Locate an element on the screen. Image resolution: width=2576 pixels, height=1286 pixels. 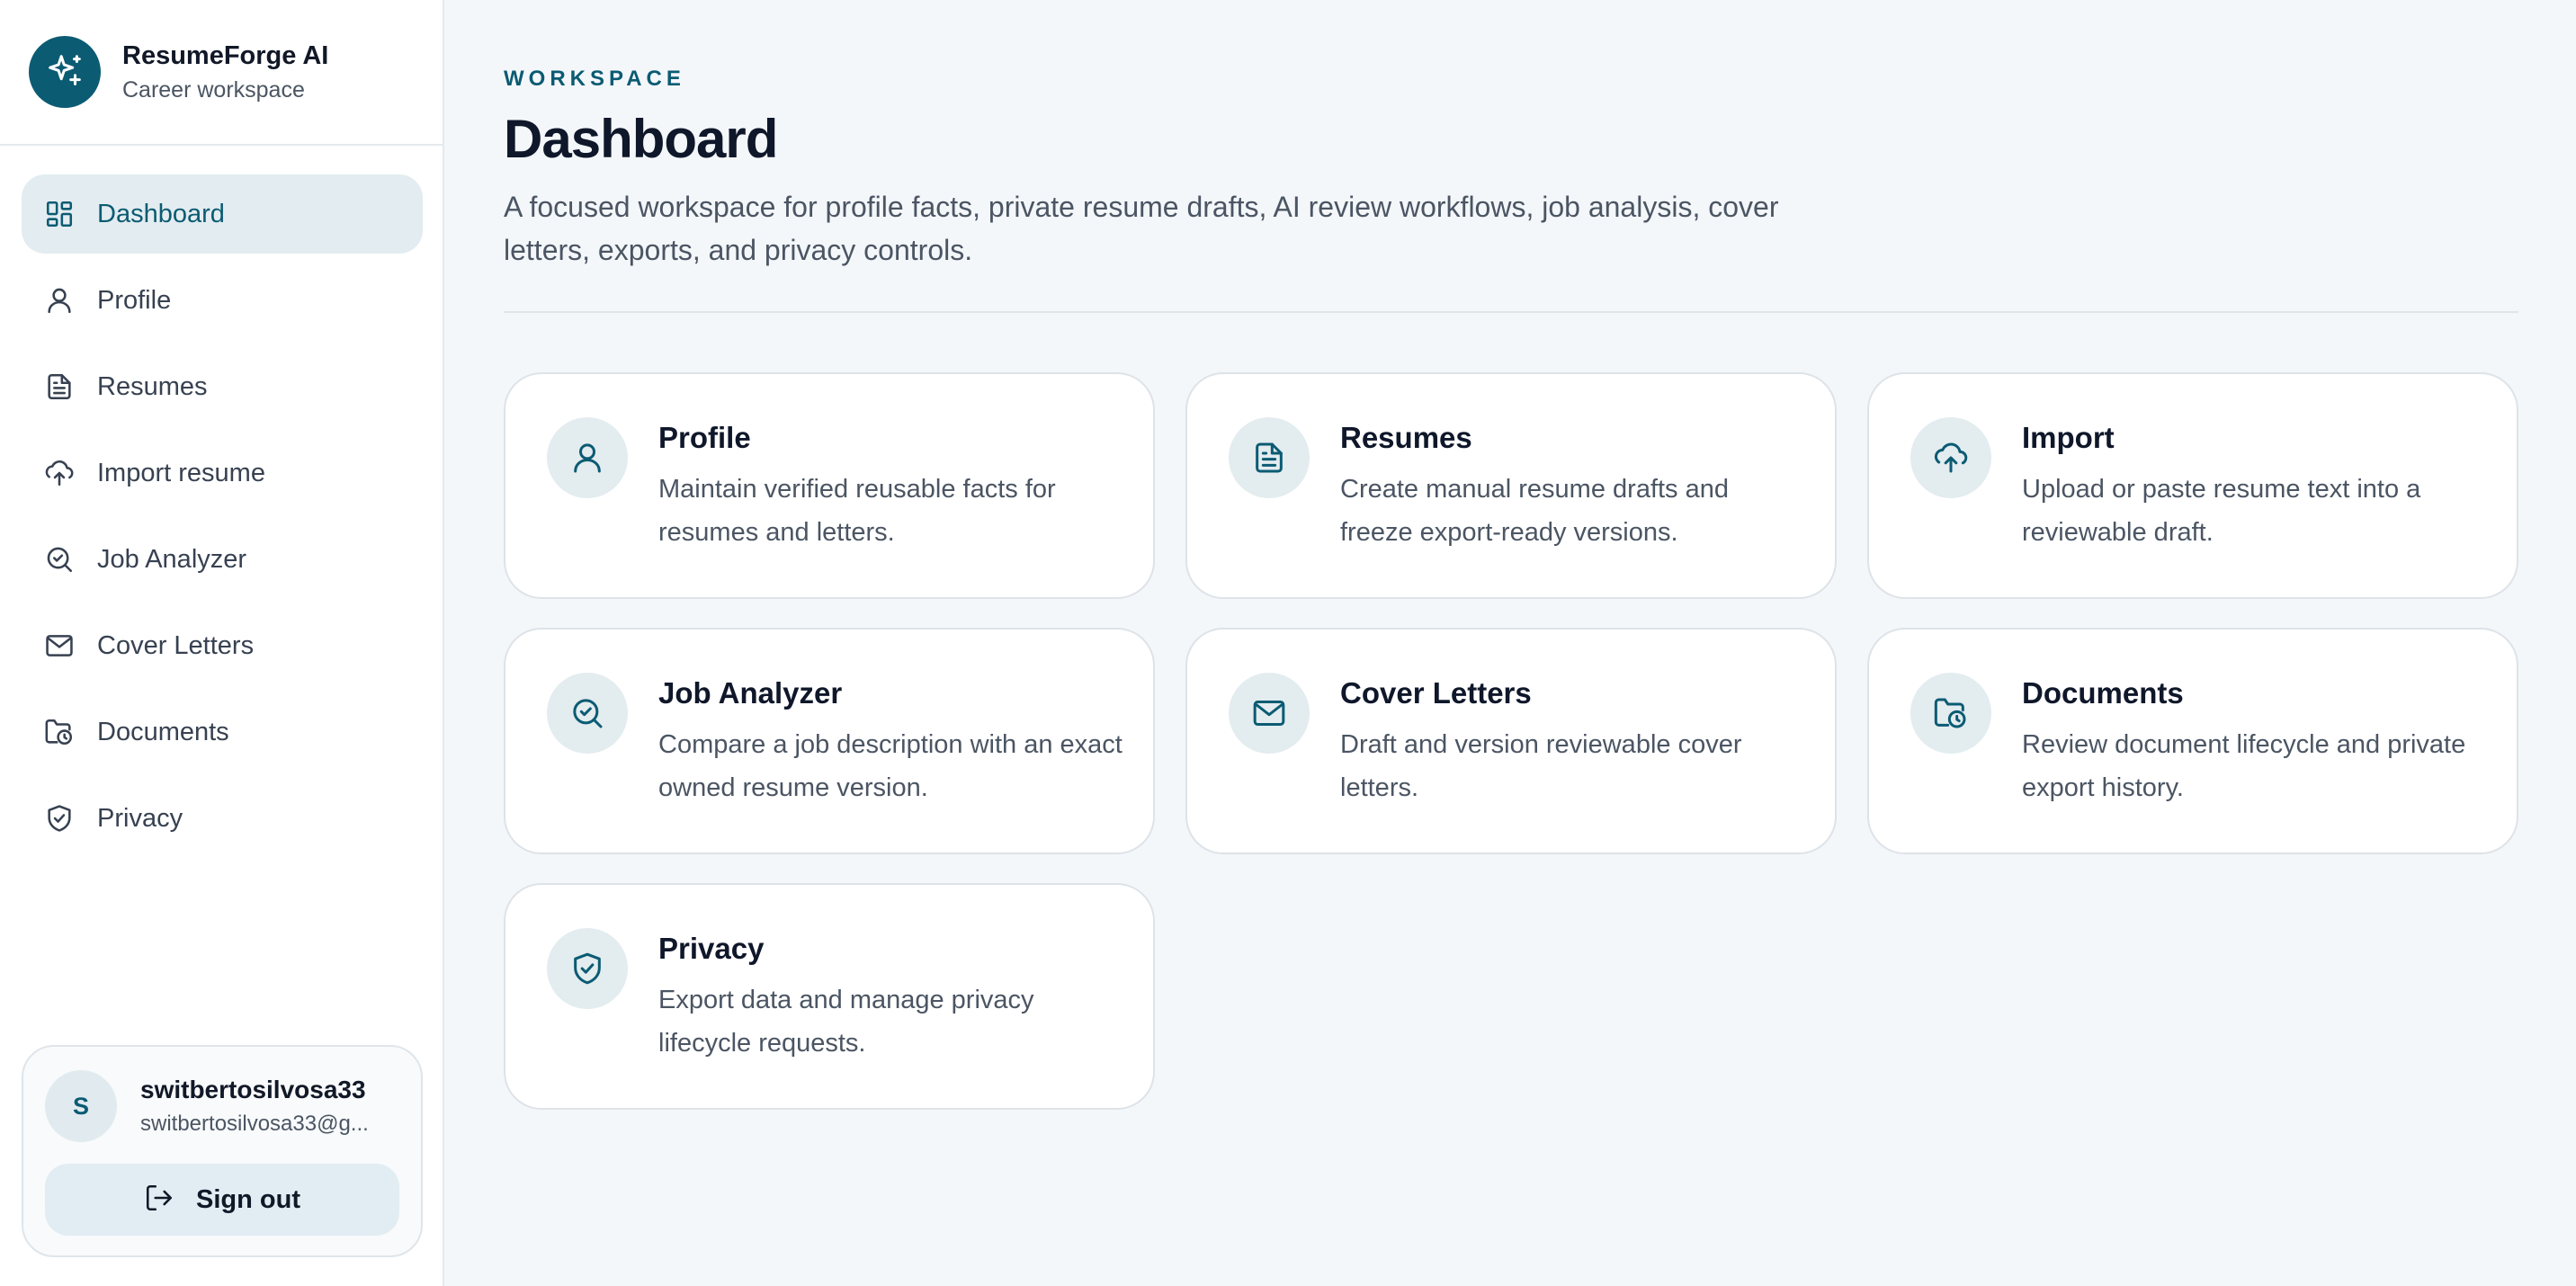
card-title: Resumes is located at coordinates (1406, 438).